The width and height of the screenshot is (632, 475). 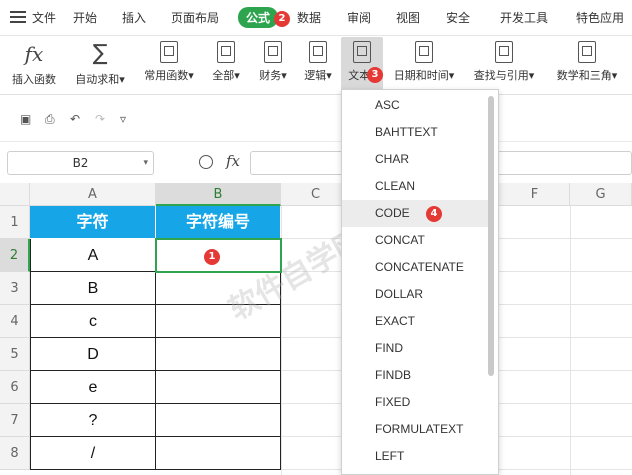 What do you see at coordinates (309, 17) in the screenshot?
I see `menu-data: 数据` at bounding box center [309, 17].